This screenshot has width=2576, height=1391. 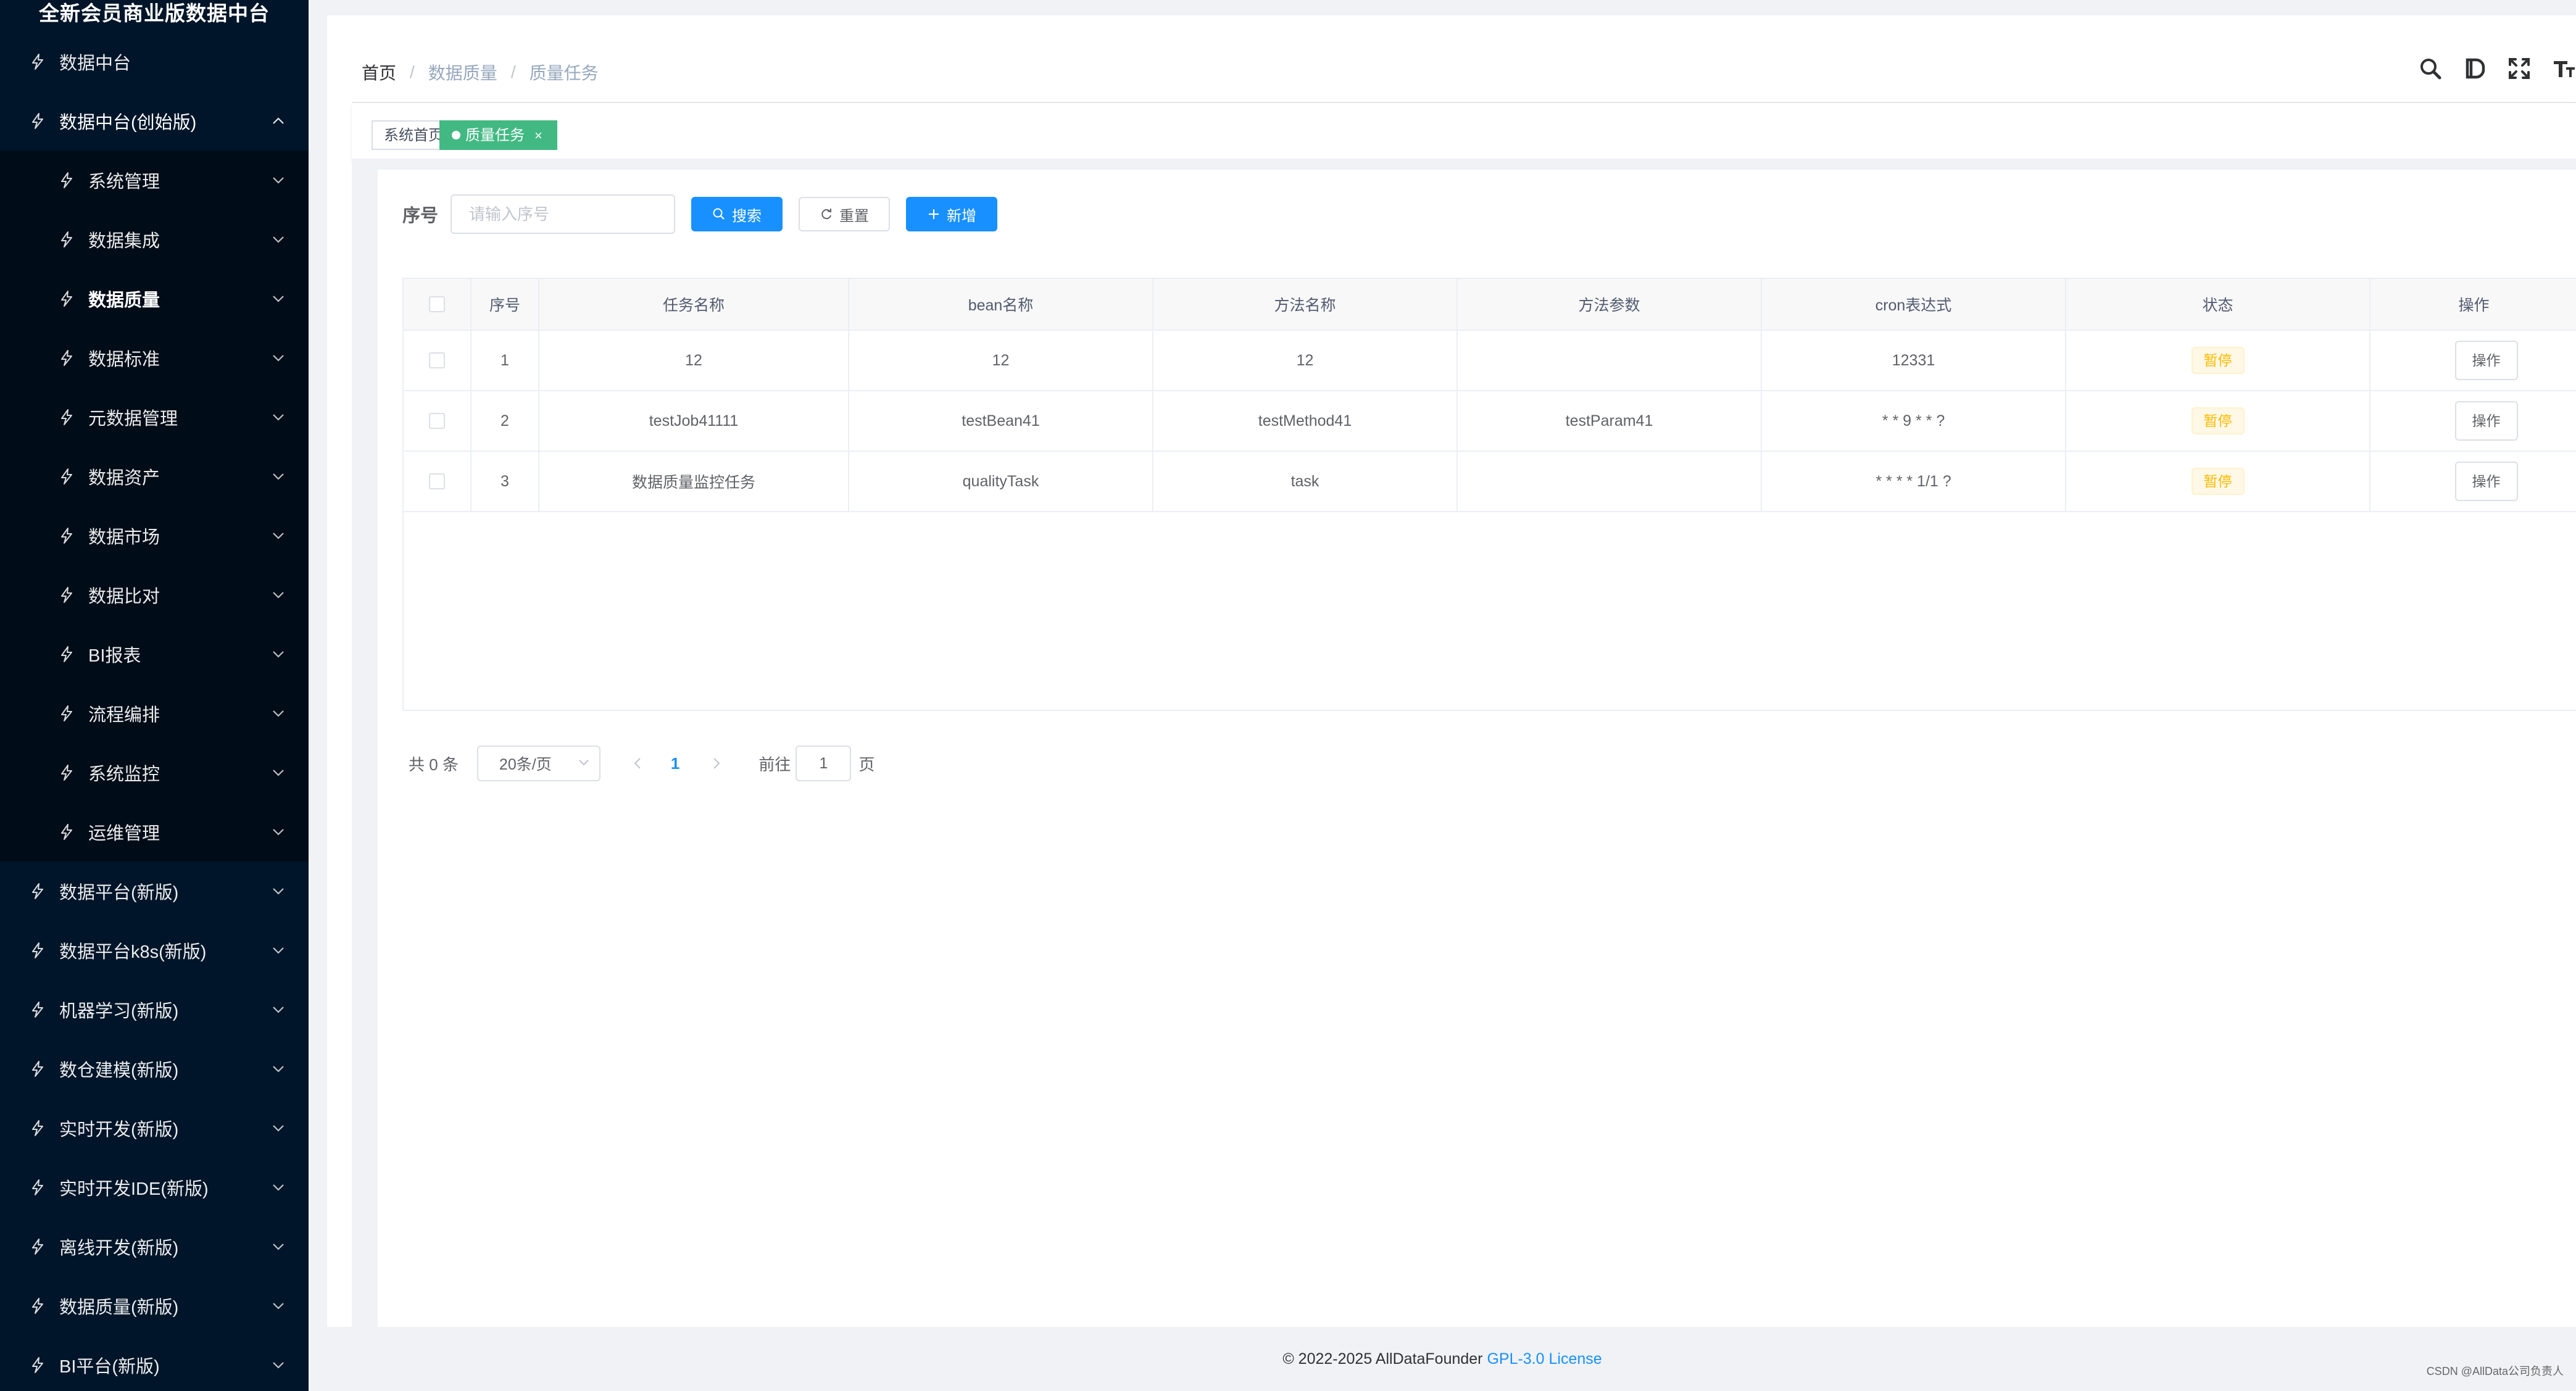 I want to click on sidebar-item: 数据比对, so click(x=154, y=595).